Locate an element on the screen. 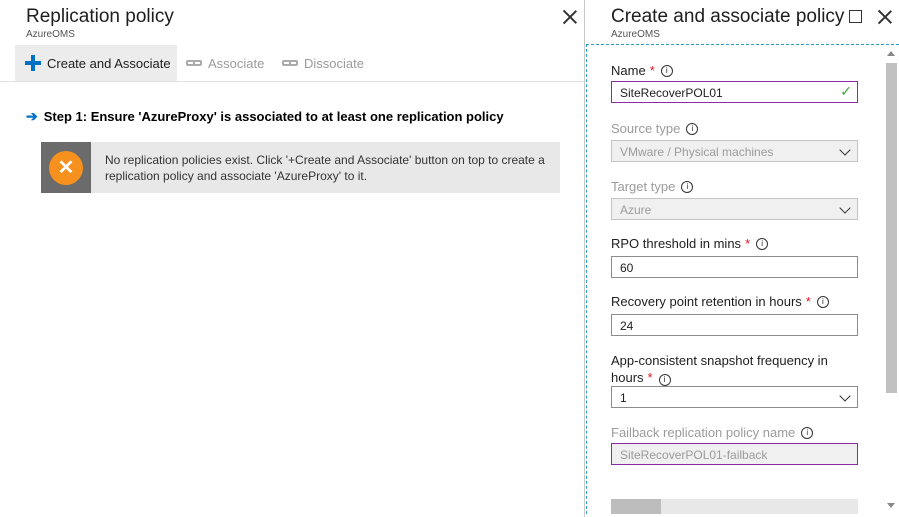 Image resolution: width=899 pixels, height=517 pixels. maximize-icon is located at coordinates (855, 16).